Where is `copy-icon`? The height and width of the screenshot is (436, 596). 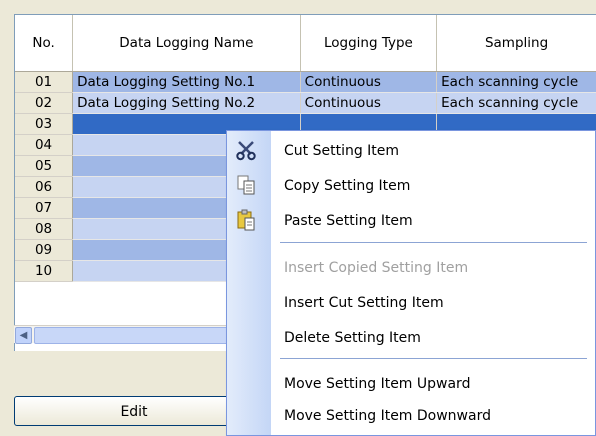
copy-icon is located at coordinates (246, 185).